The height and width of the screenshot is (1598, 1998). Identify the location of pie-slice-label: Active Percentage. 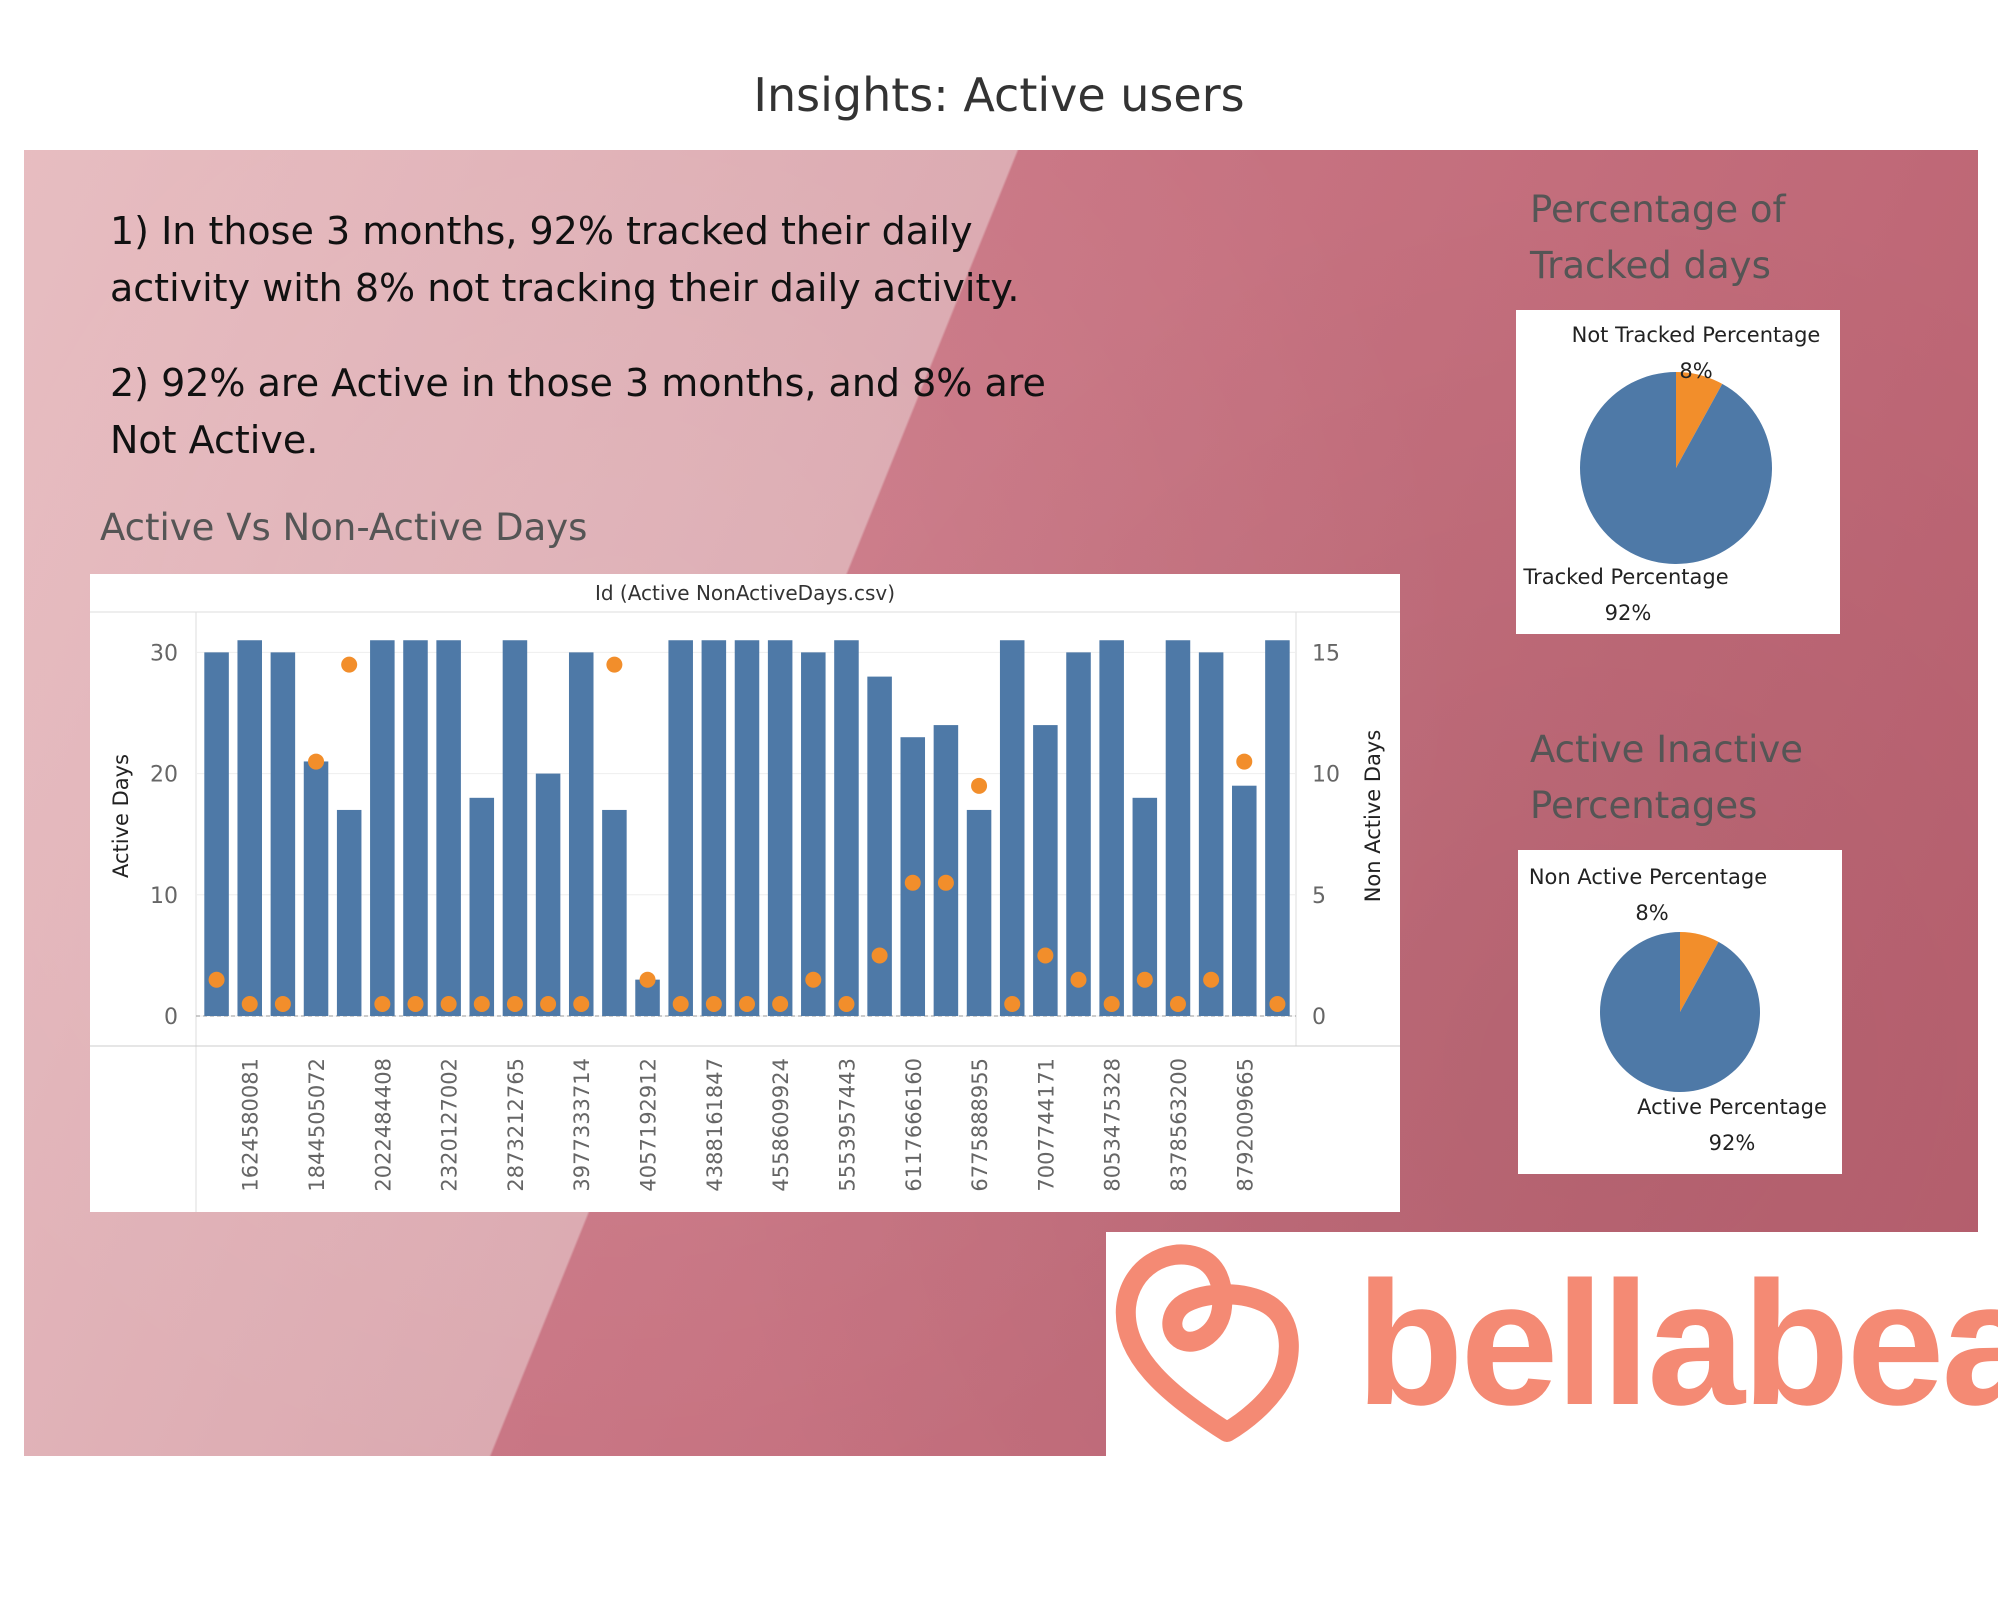
(1732, 1107).